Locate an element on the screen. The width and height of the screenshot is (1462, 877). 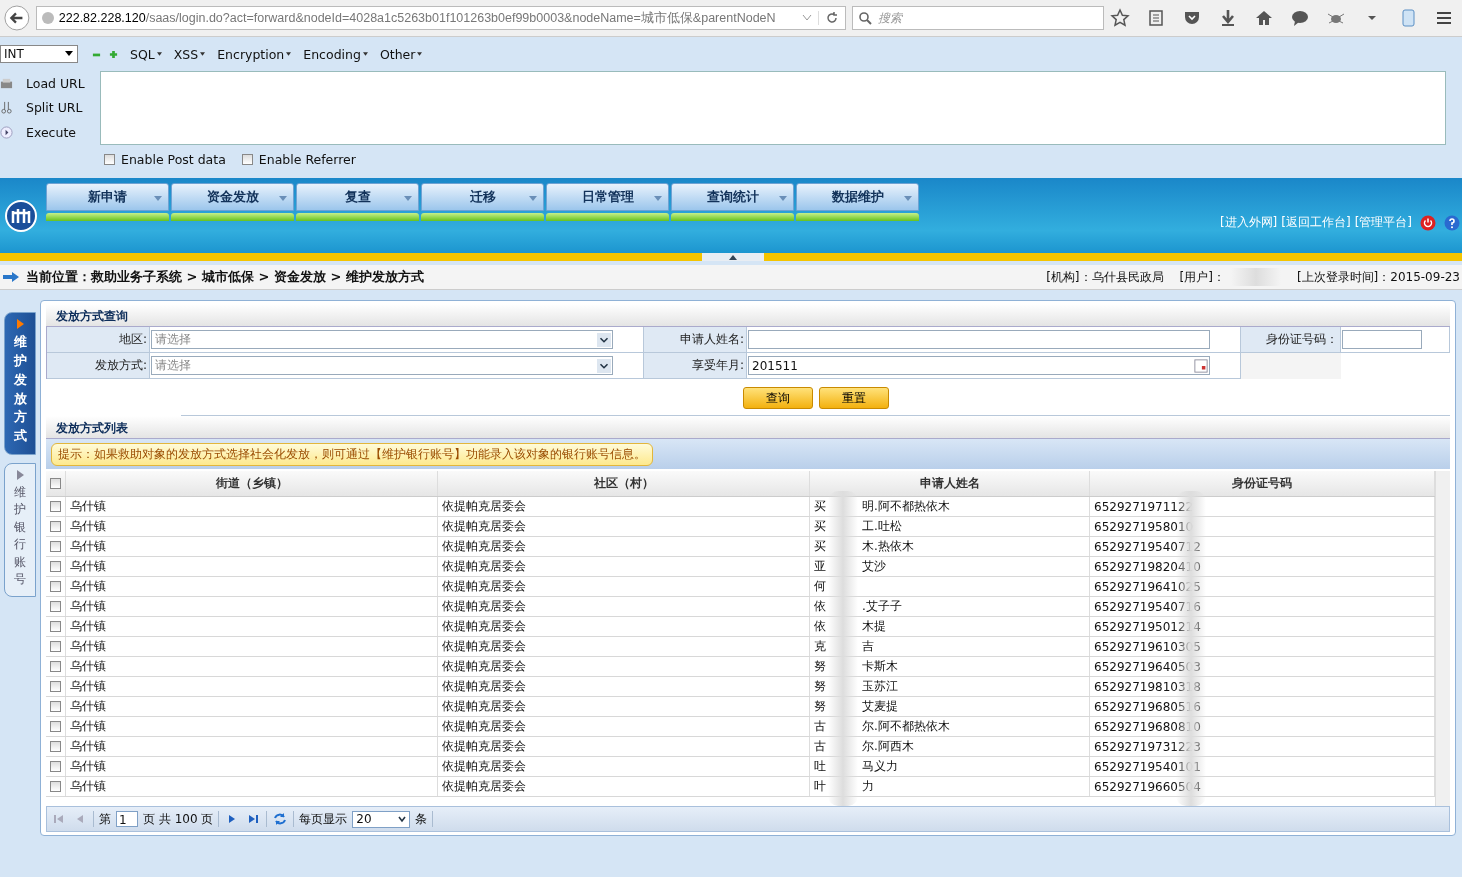
table-cell: 吐 is located at coordinates (820, 766).